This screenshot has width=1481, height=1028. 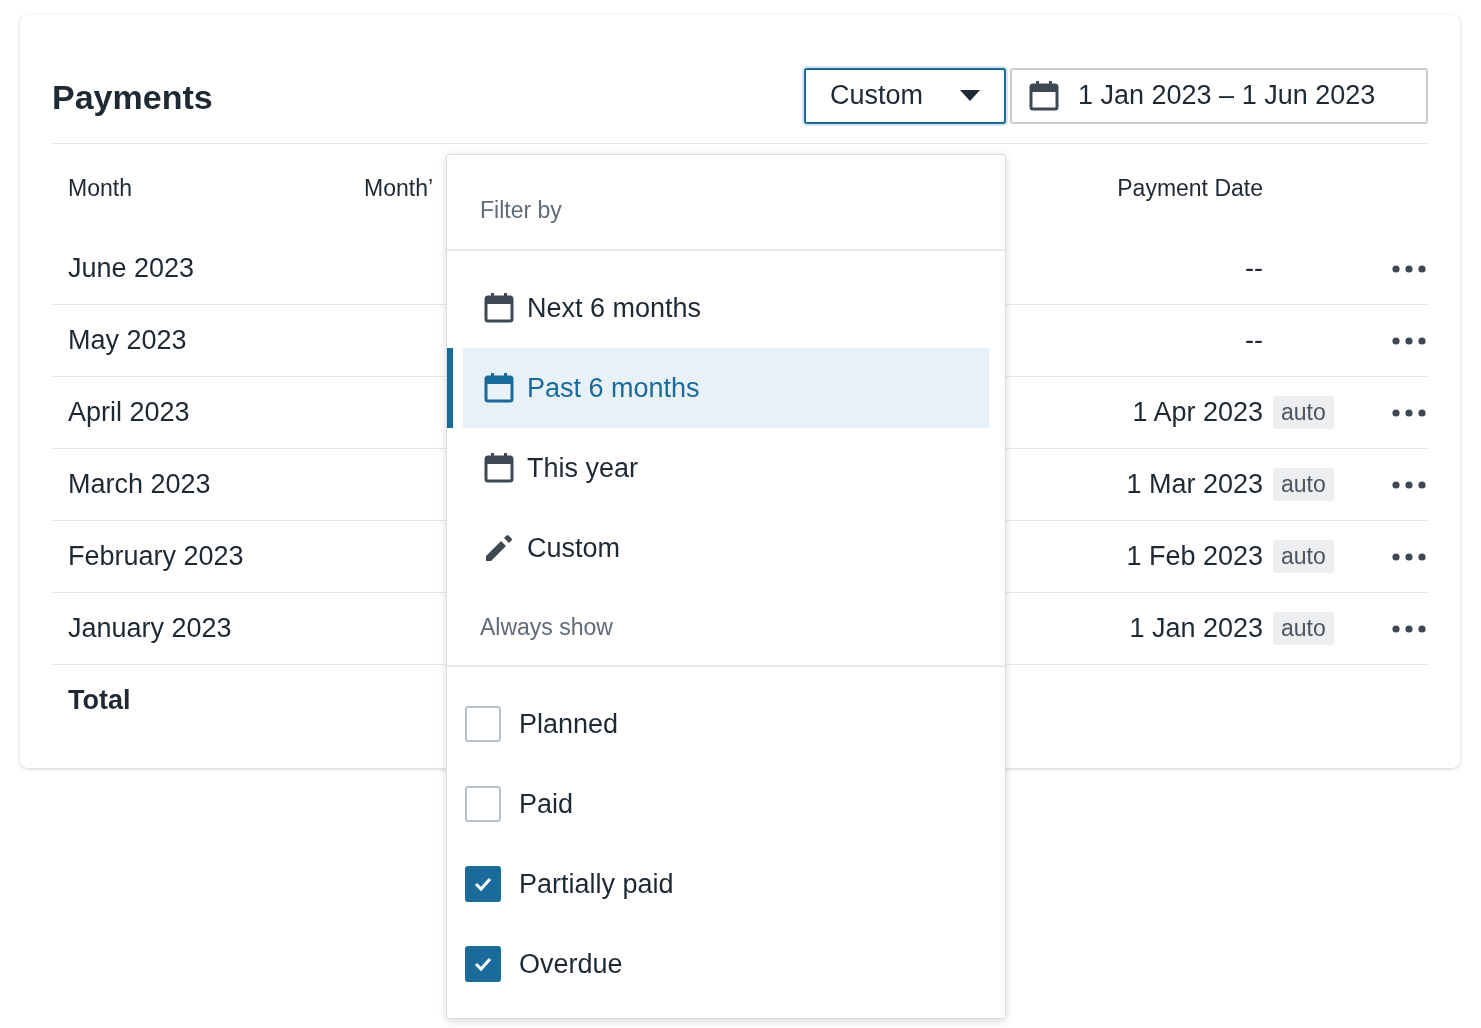 What do you see at coordinates (546, 804) in the screenshot?
I see `checkbox-label: Paid` at bounding box center [546, 804].